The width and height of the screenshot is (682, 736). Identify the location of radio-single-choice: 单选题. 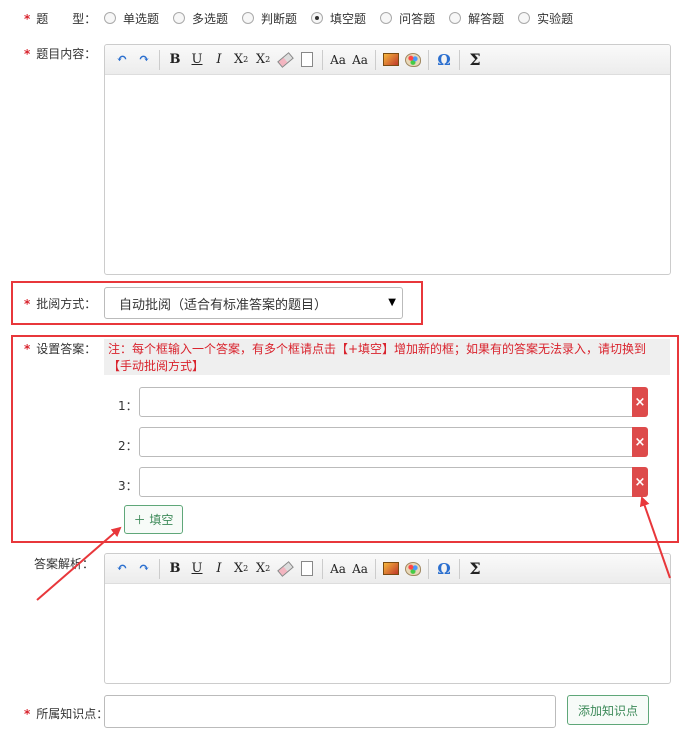
(131, 18).